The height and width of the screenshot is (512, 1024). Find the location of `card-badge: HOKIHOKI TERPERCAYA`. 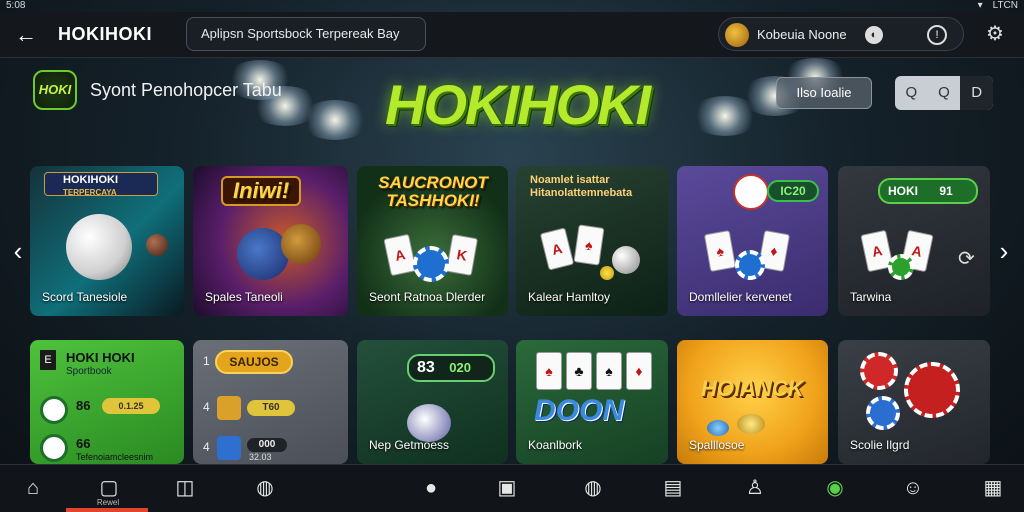

card-badge: HOKIHOKI TERPERCAYA is located at coordinates (101, 184).